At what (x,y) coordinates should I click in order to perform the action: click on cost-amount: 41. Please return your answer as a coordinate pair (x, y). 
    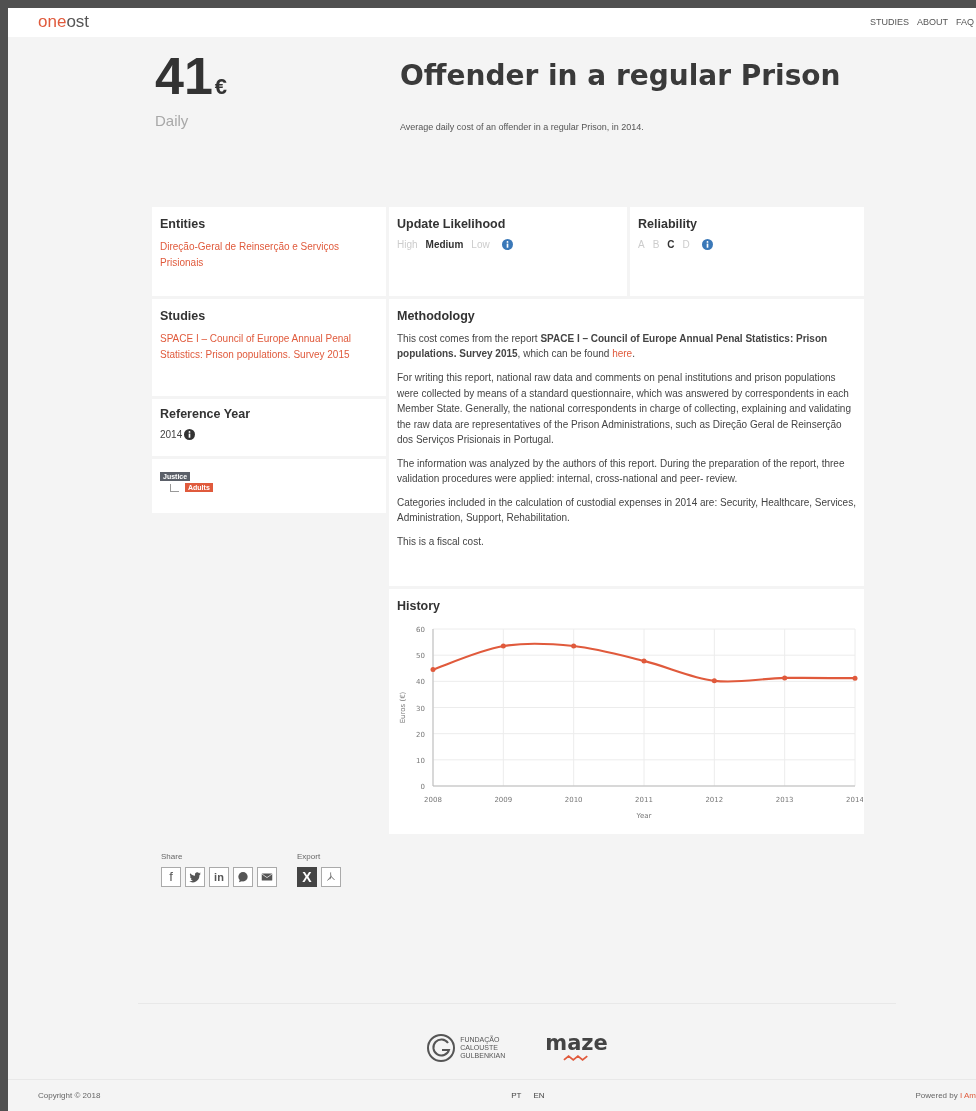
    Looking at the image, I should click on (184, 75).